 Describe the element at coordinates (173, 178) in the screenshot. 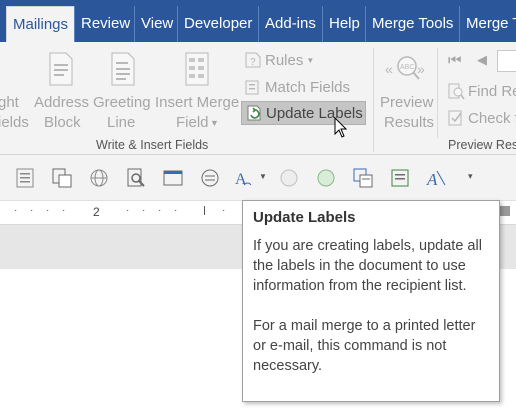

I see `window-icon` at that location.